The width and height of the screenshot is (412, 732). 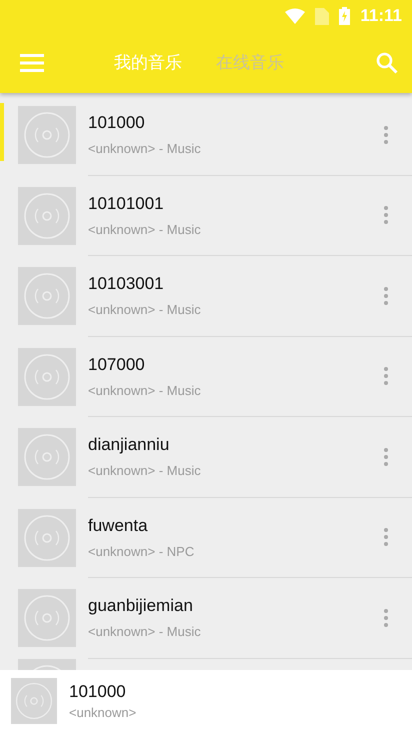 What do you see at coordinates (32, 63) in the screenshot?
I see `menu-icon` at bounding box center [32, 63].